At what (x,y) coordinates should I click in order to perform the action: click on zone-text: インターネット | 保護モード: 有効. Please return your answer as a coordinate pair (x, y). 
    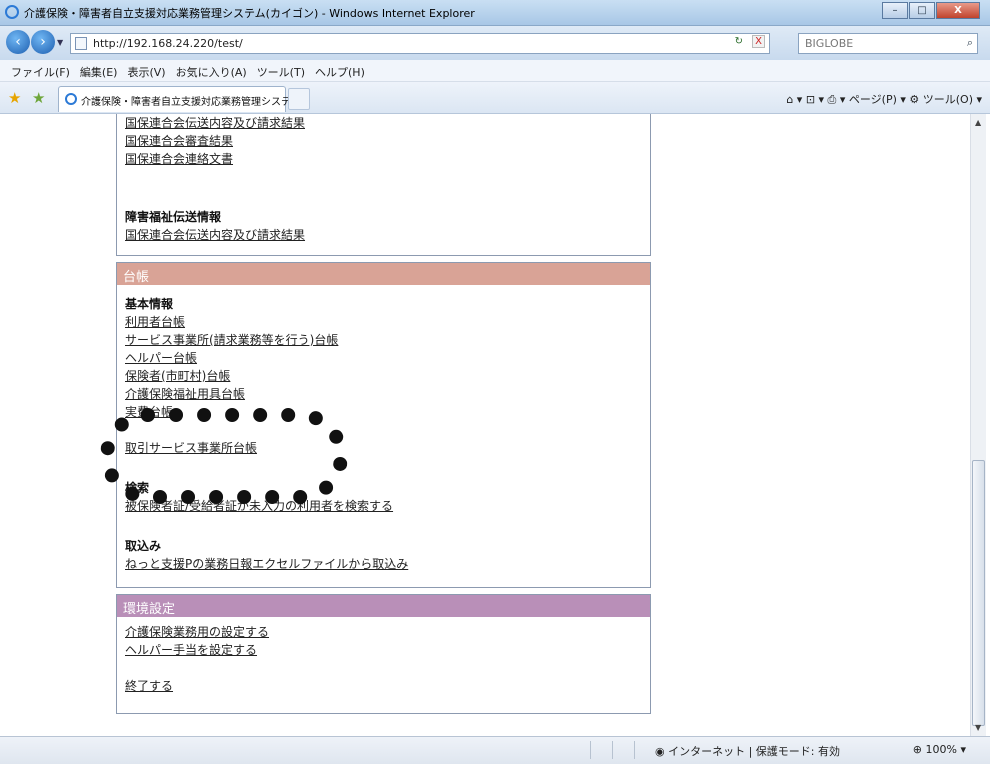
    Looking at the image, I should click on (754, 751).